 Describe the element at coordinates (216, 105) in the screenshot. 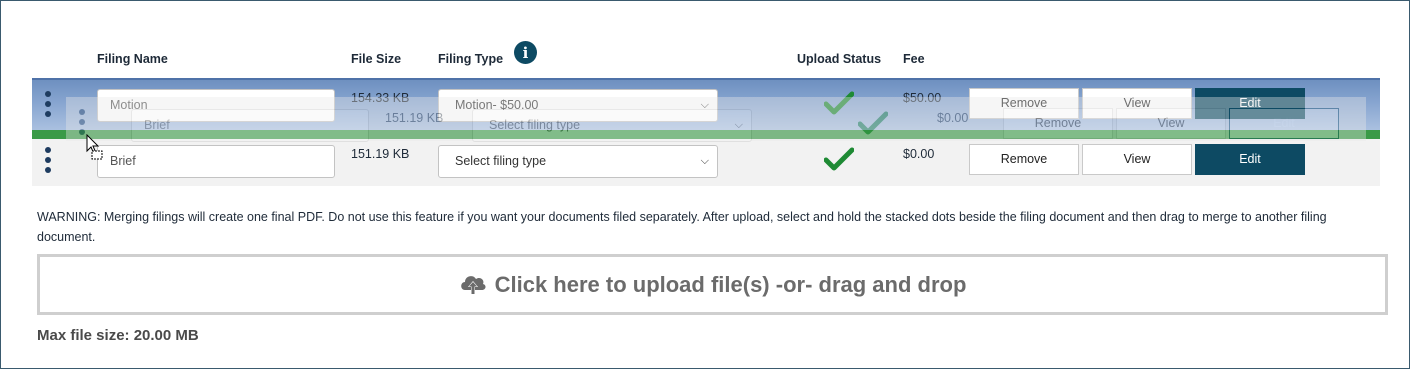

I see `filing-name-input: Motion` at that location.